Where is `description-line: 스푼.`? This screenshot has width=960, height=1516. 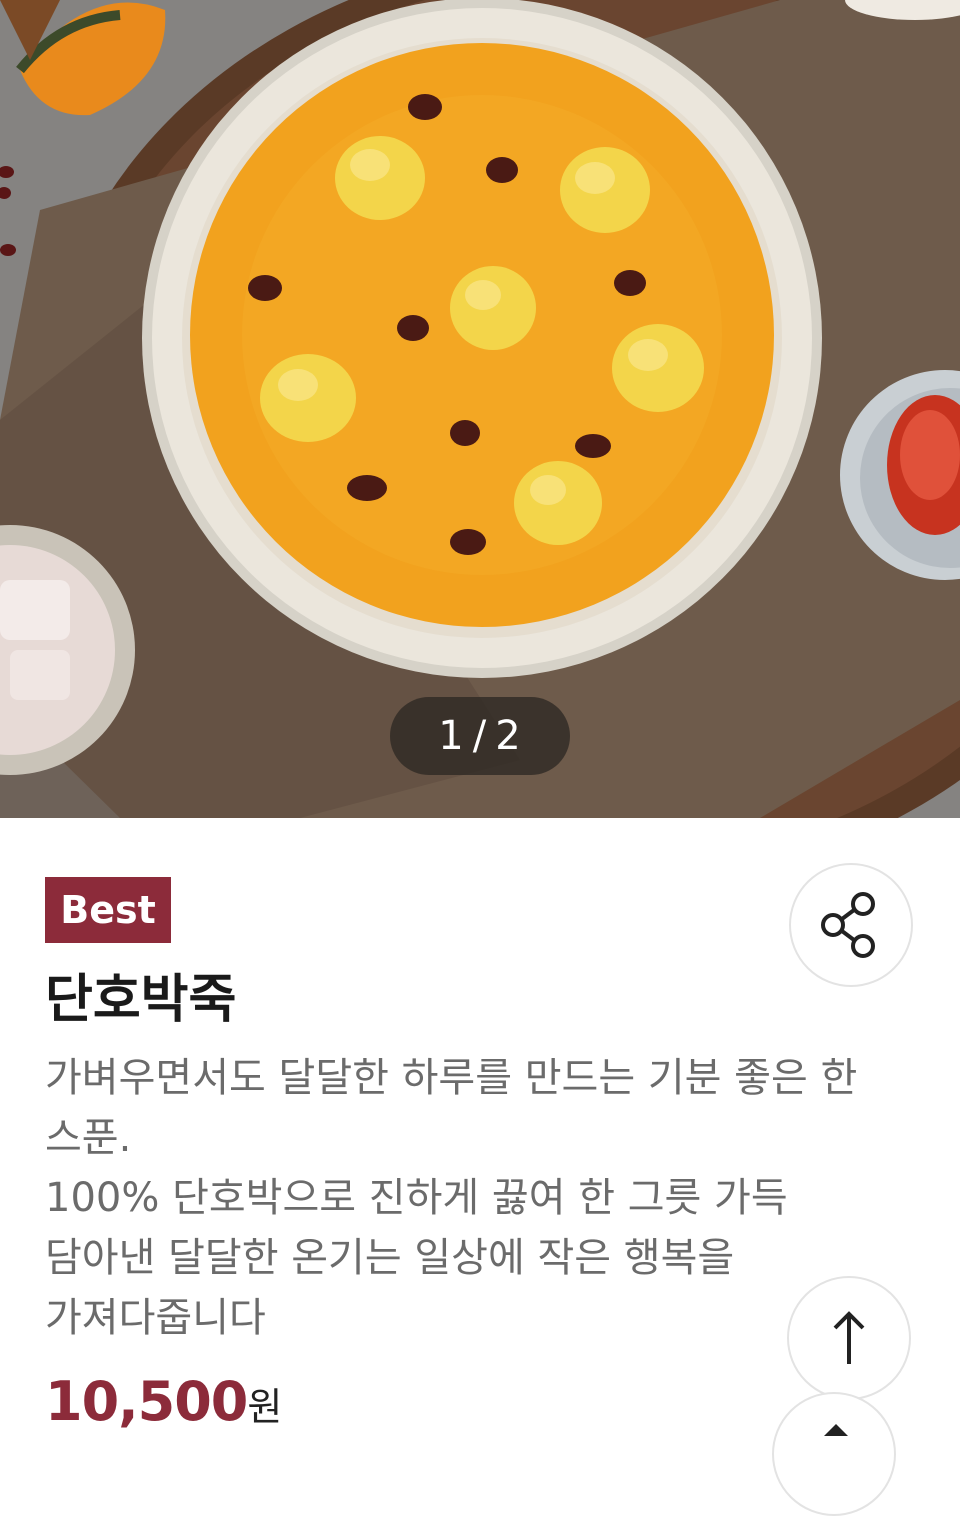 description-line: 스푼. is located at coordinates (88, 1138).